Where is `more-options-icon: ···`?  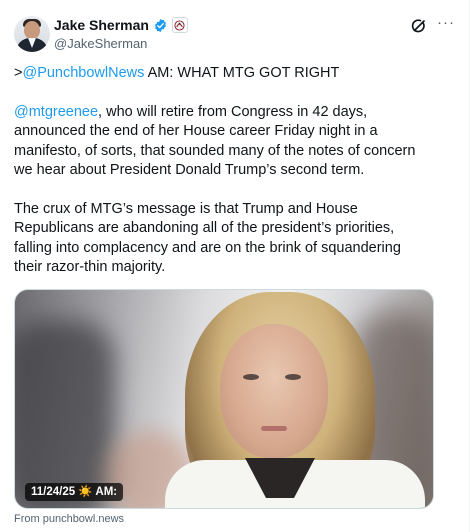 more-options-icon: ··· is located at coordinates (446, 24).